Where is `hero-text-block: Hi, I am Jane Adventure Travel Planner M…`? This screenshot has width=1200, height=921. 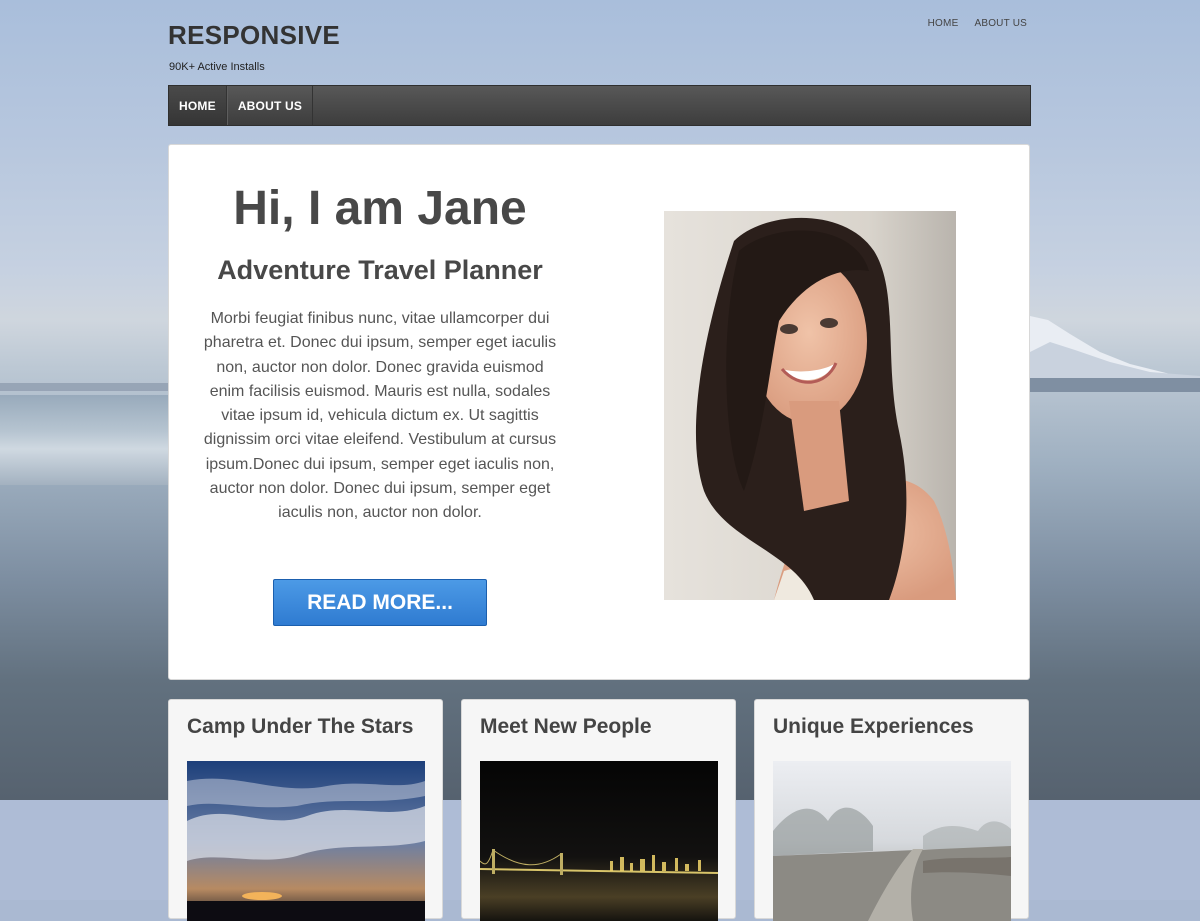
hero-text-block: Hi, I am Jane Adventure Travel Planner M… is located at coordinates (380, 352).